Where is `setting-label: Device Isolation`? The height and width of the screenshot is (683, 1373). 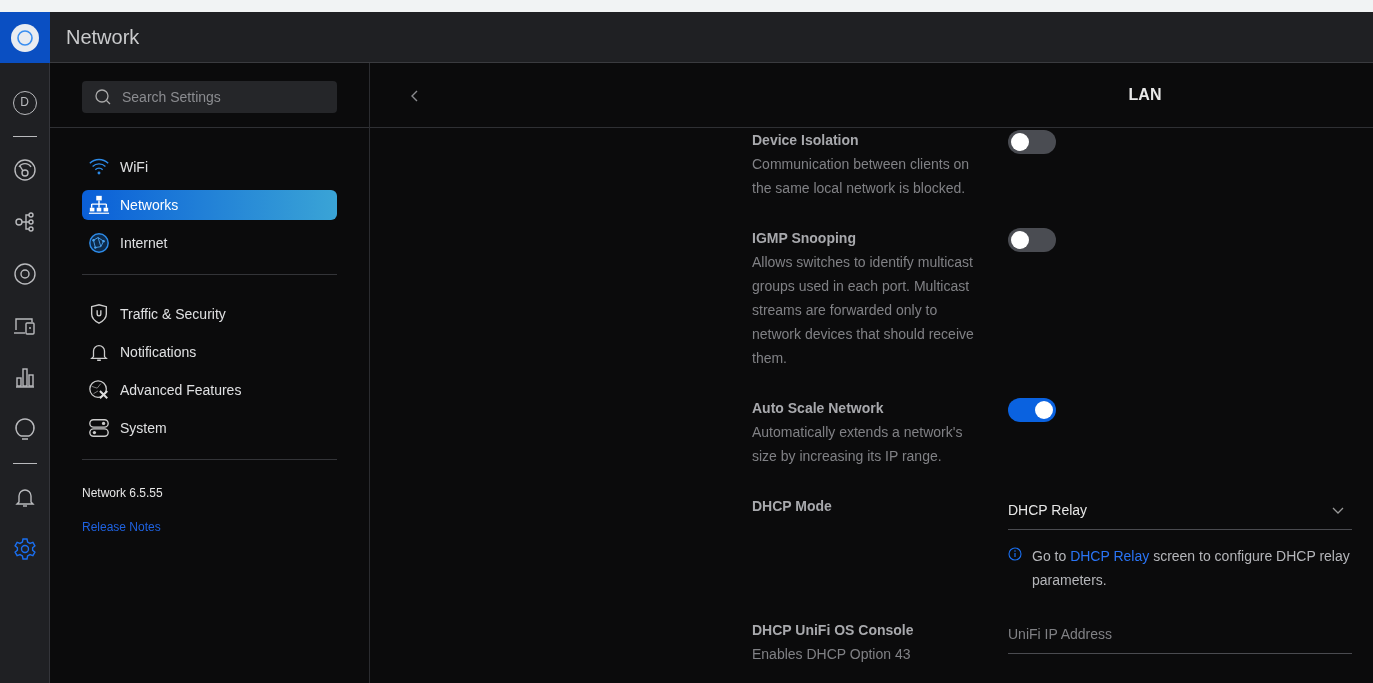
setting-label: Device Isolation is located at coordinates (806, 140).